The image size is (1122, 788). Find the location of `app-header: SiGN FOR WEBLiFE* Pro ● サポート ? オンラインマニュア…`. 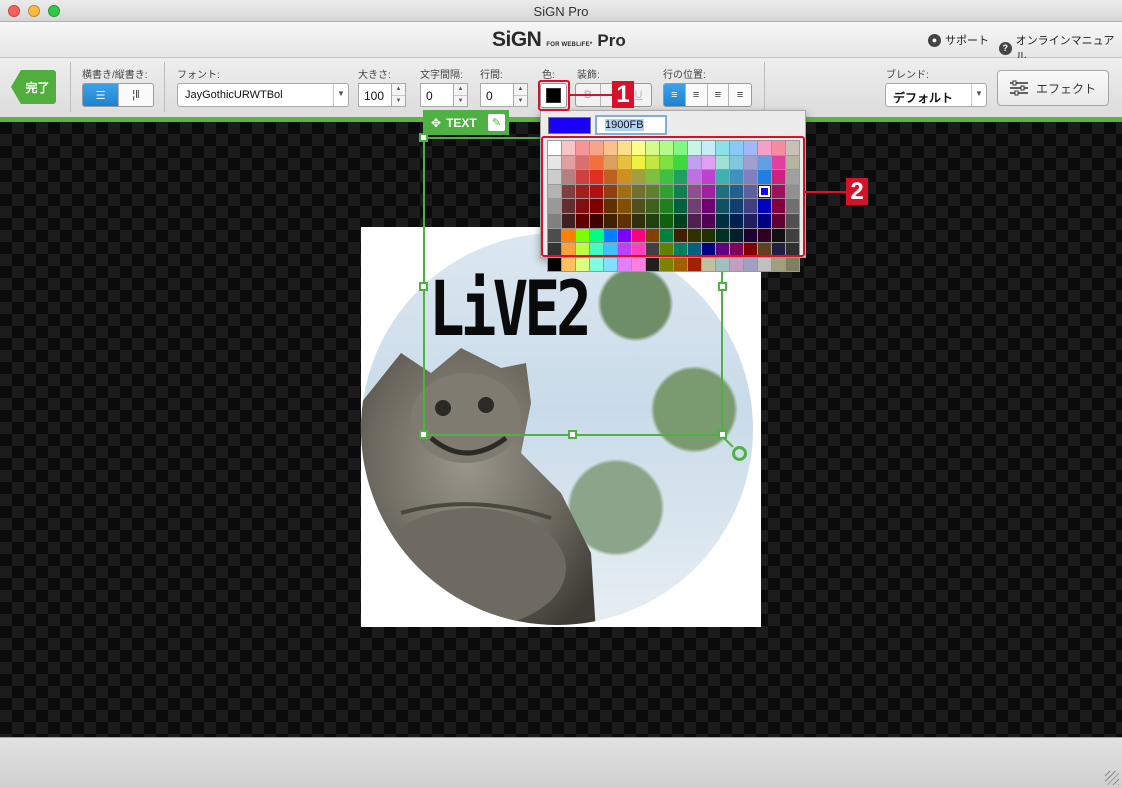

app-header: SiGN FOR WEBLiFE* Pro ● サポート ? オンラインマニュア… is located at coordinates (561, 42).